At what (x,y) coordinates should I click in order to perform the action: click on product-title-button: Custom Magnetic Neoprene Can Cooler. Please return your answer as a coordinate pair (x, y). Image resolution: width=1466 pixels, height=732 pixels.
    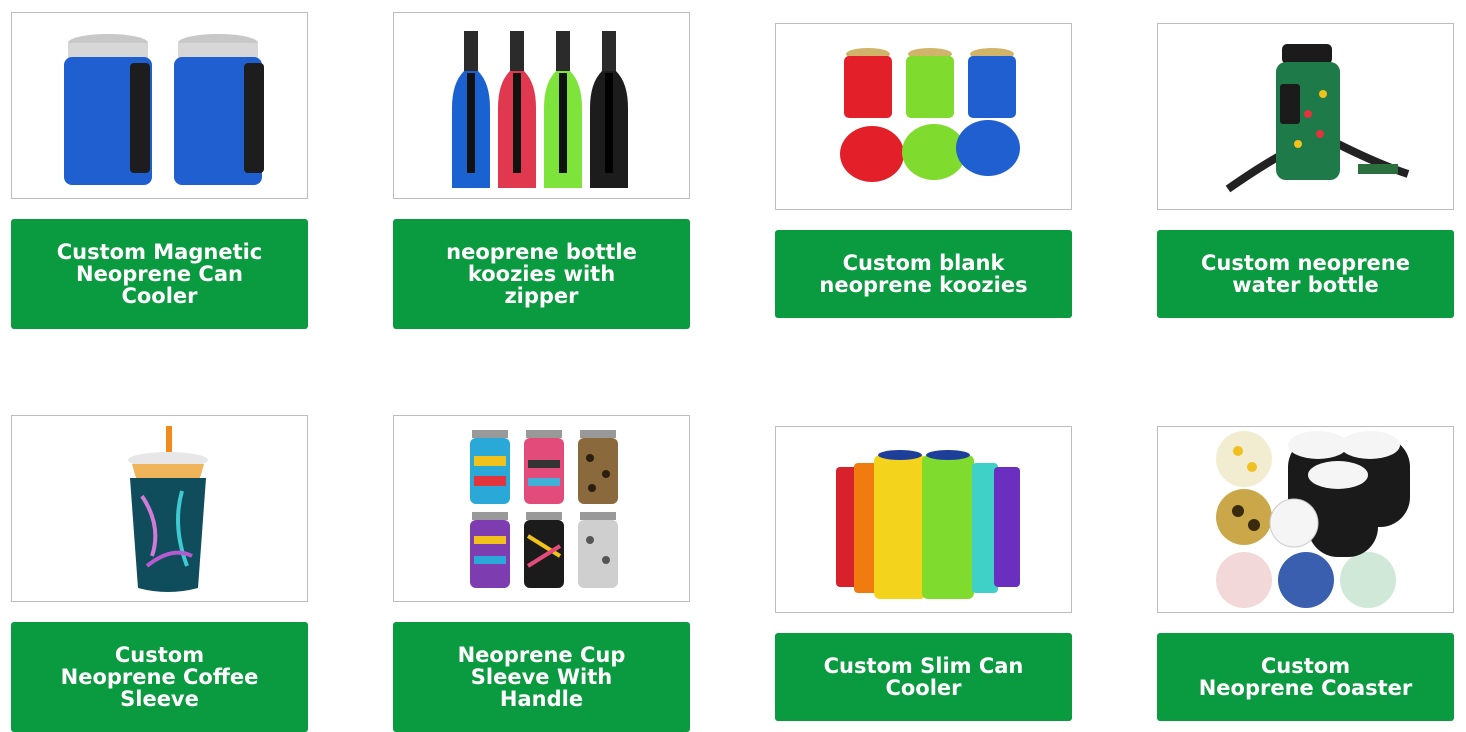
    Looking at the image, I should click on (159, 274).